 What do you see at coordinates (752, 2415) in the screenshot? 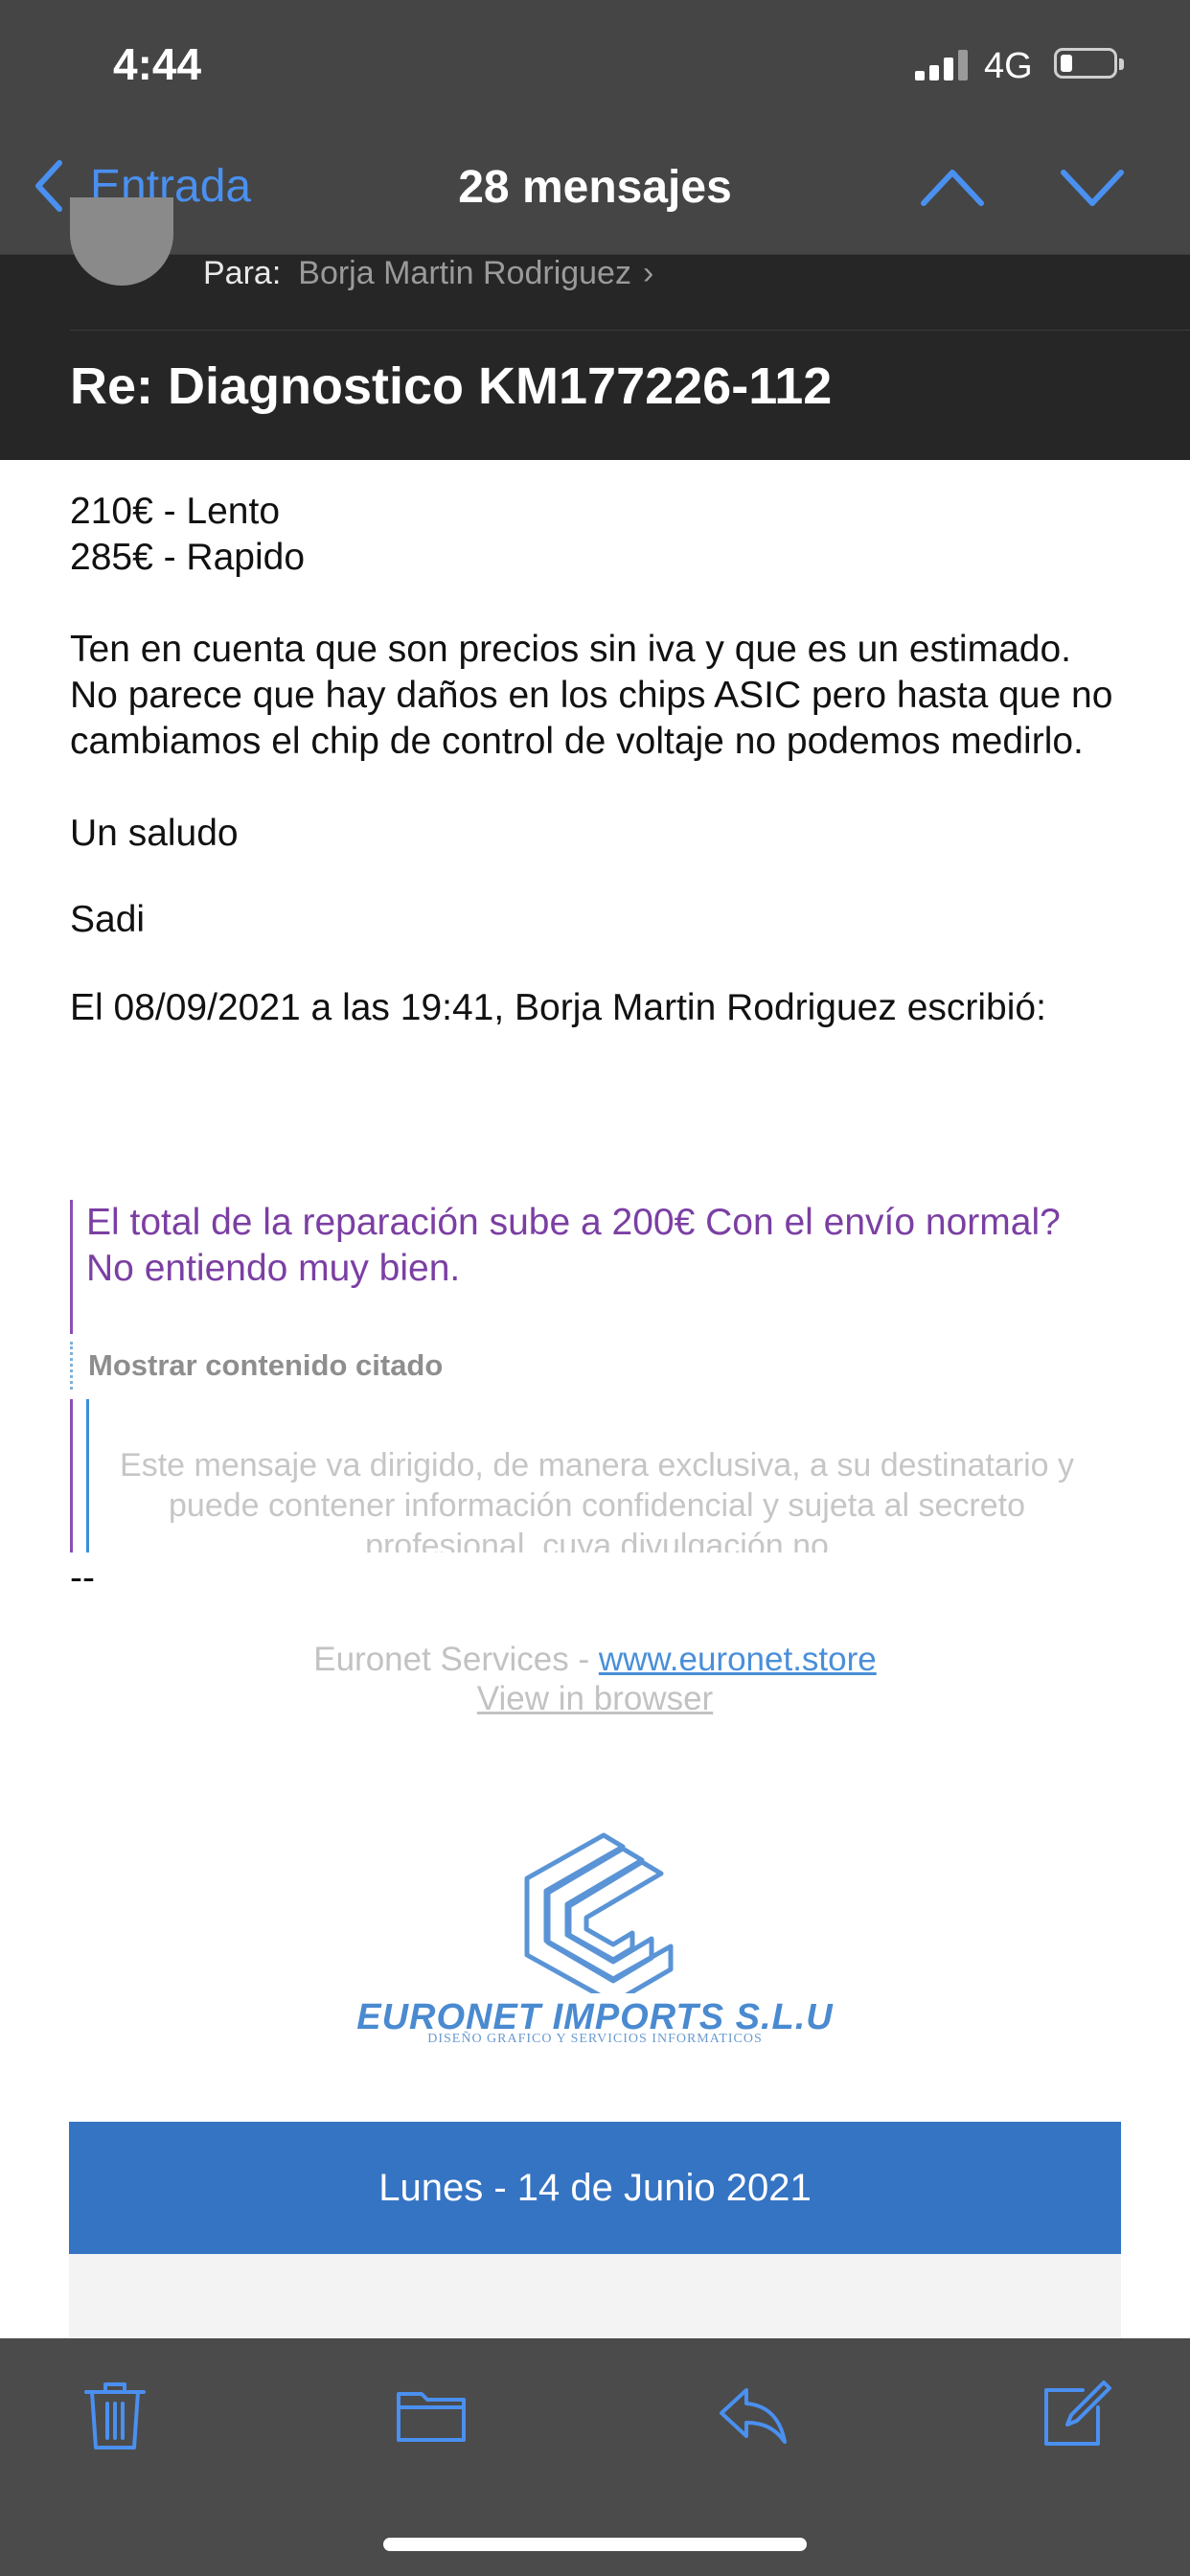
I see `reply-icon` at bounding box center [752, 2415].